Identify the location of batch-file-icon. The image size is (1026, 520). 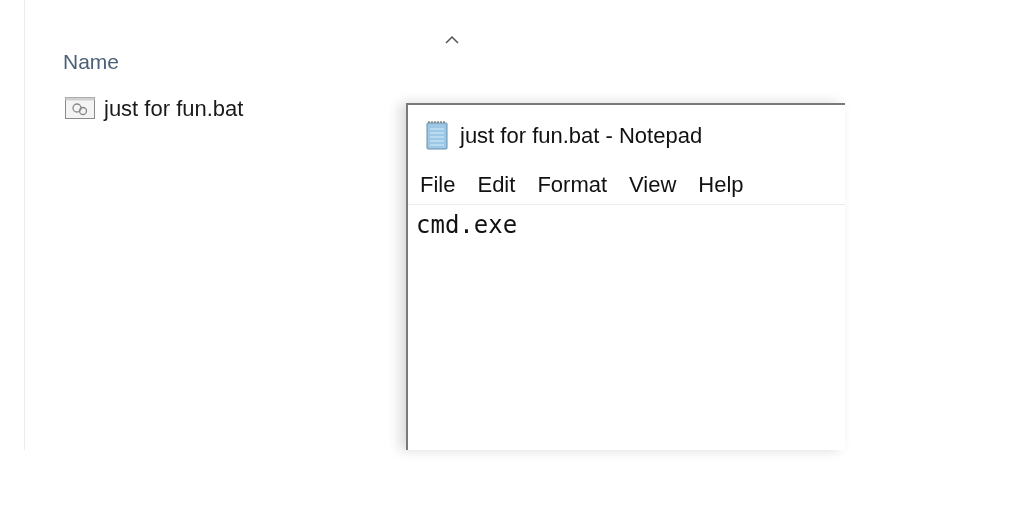
(80, 108).